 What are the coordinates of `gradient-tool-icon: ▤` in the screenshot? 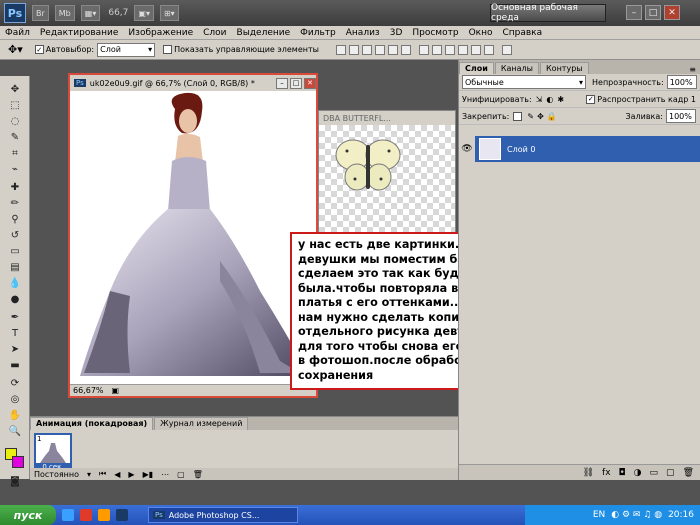 It's located at (15, 267).